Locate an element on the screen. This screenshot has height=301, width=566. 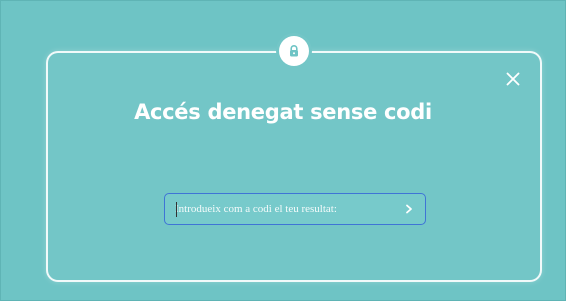
chevron-right-icon is located at coordinates (409, 209).